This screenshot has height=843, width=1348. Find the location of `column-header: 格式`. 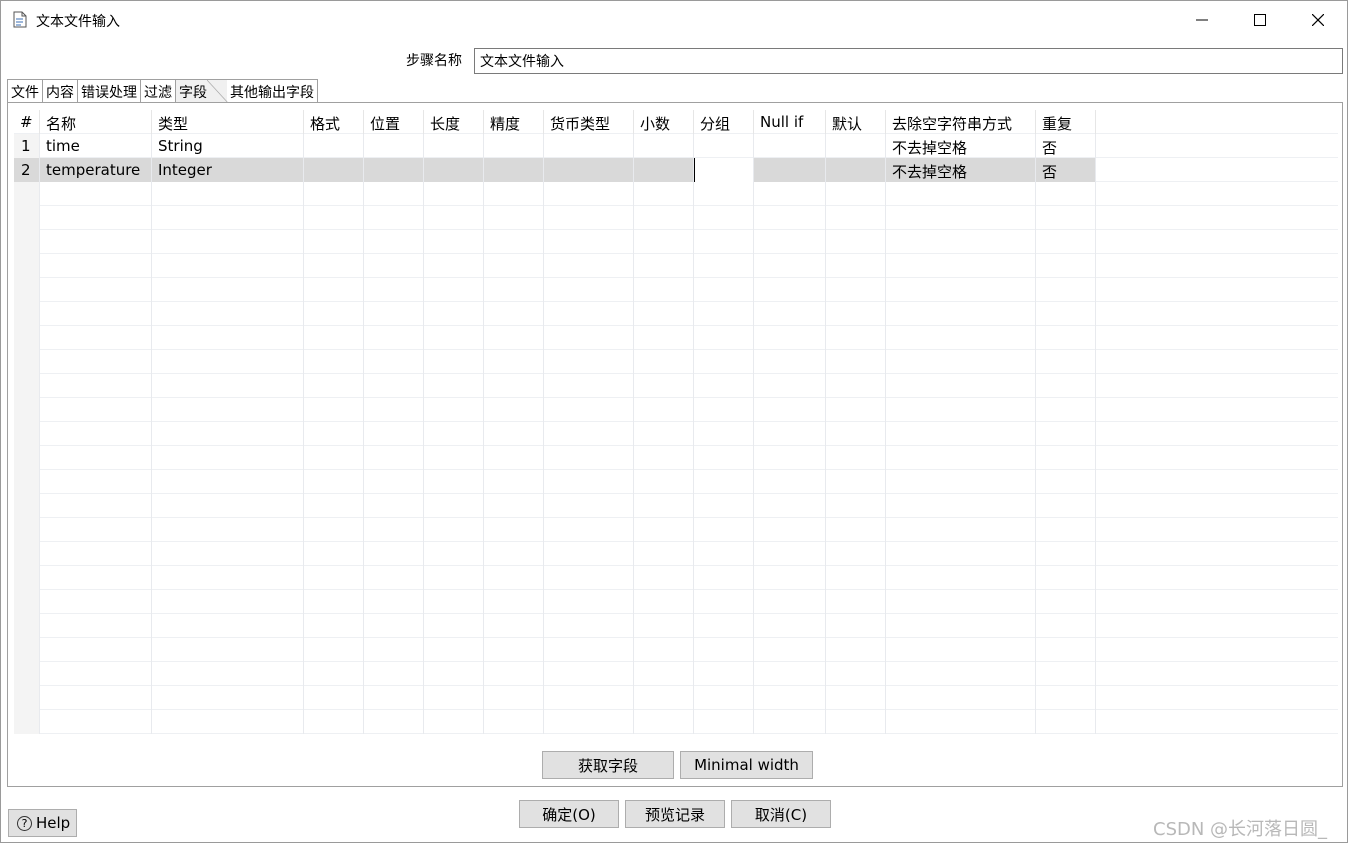

column-header: 格式 is located at coordinates (334, 122).